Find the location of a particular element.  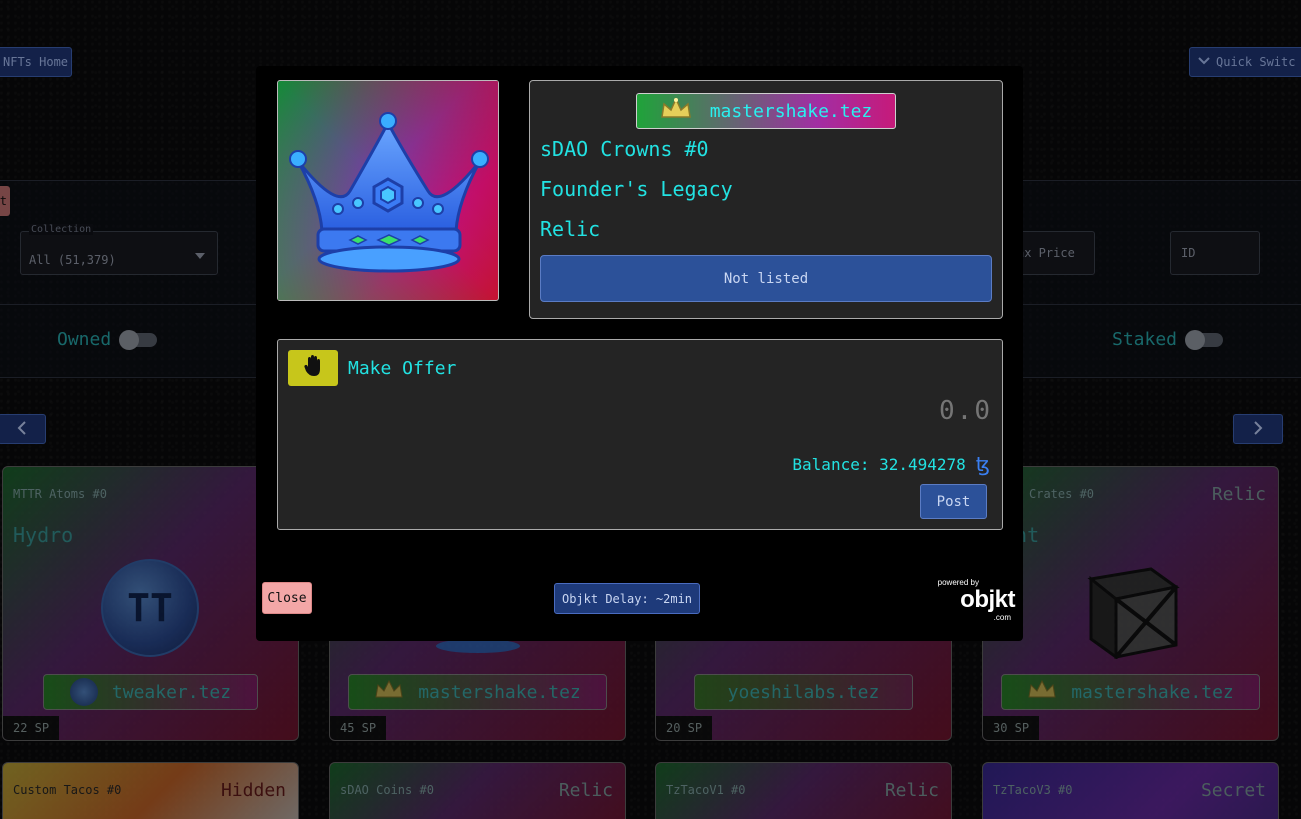

nft-rarity: Relic is located at coordinates (570, 229).